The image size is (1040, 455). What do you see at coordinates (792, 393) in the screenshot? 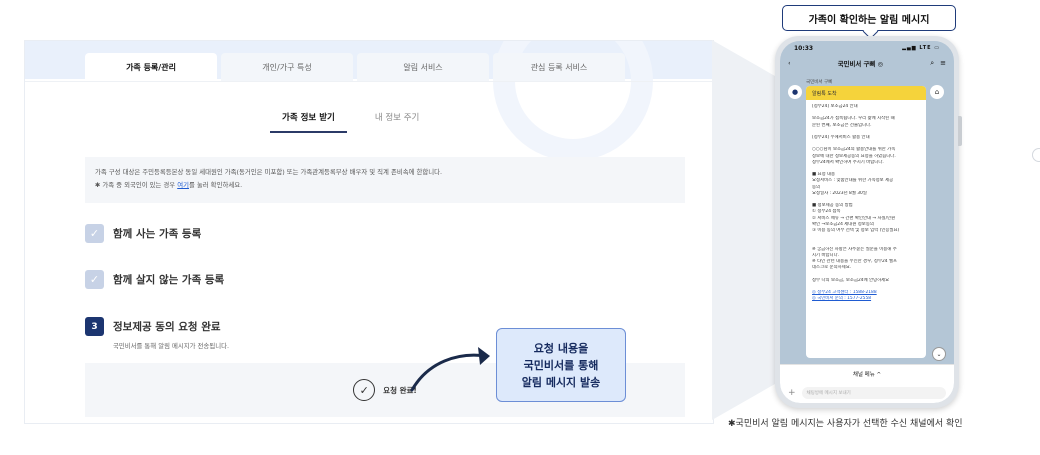
I see `plus-icon: +` at bounding box center [792, 393].